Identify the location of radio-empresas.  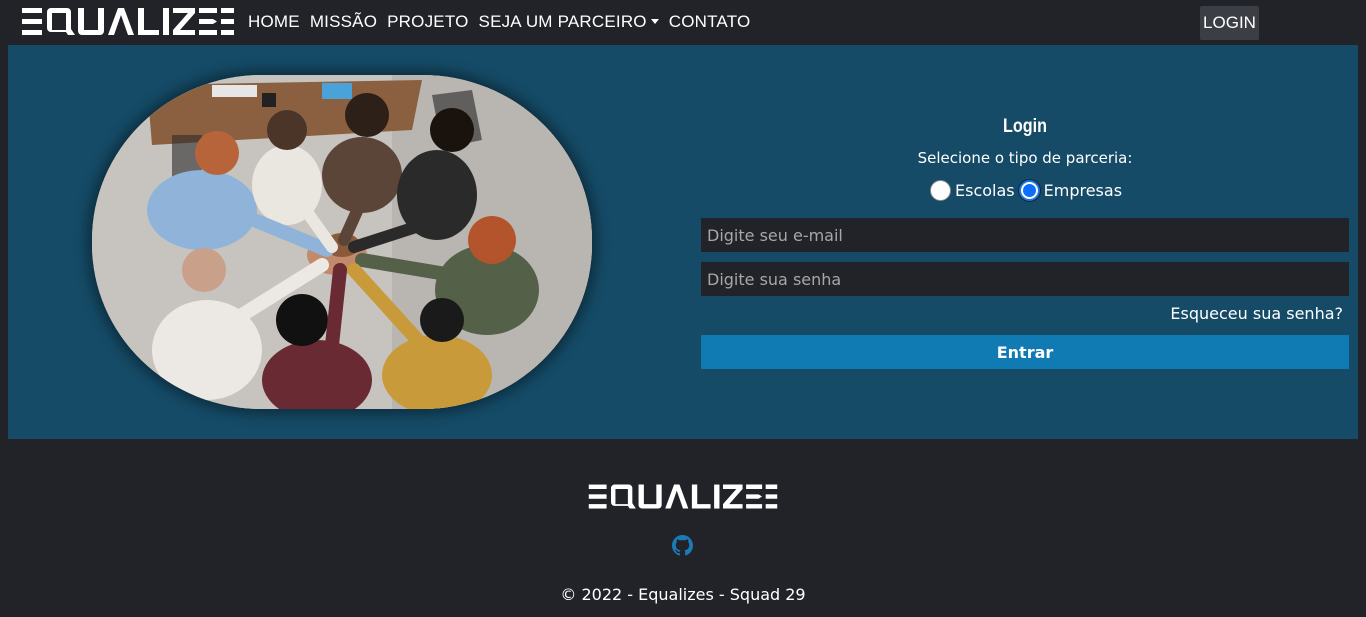
(1029, 190).